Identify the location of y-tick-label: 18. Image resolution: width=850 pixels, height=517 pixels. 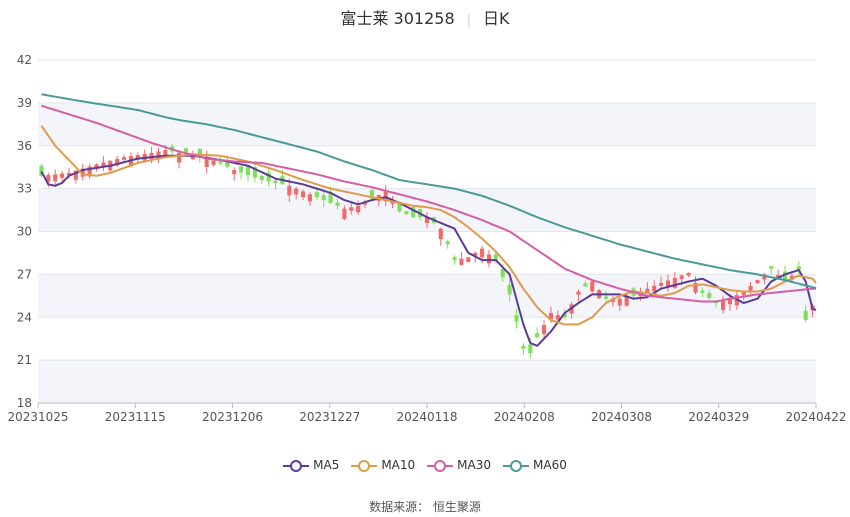
(24, 403).